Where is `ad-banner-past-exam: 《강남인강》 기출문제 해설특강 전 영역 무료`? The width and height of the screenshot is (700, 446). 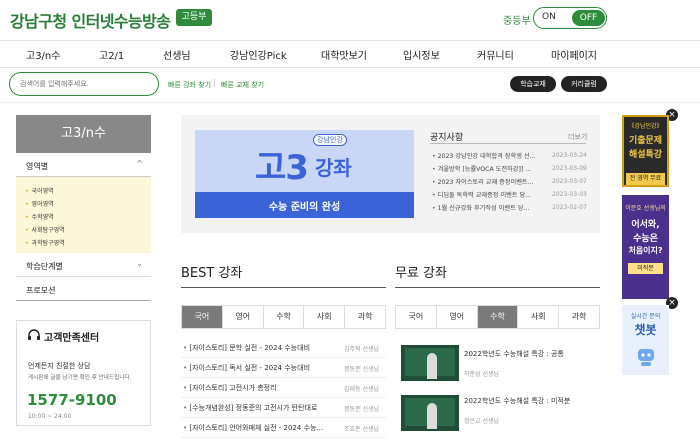
ad-banner-past-exam: 《강남인강》 기출문제 해설특강 전 영역 무료 is located at coordinates (645, 151).